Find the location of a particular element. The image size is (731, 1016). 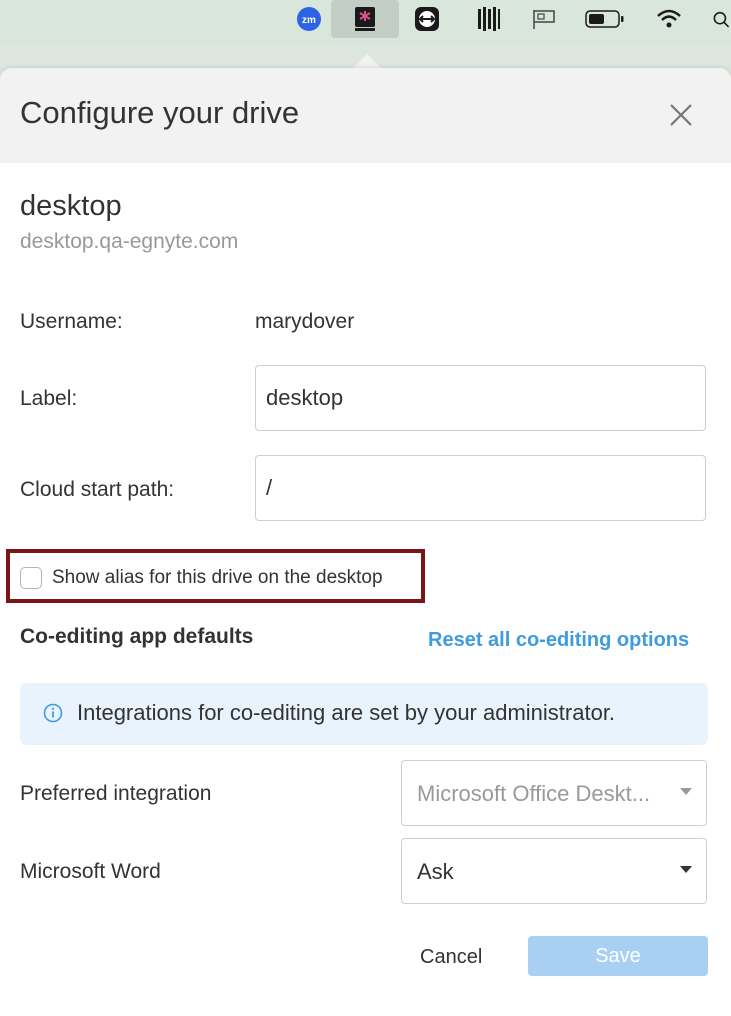

drive-domain: desktop.qa-egnyte.com is located at coordinates (129, 241).